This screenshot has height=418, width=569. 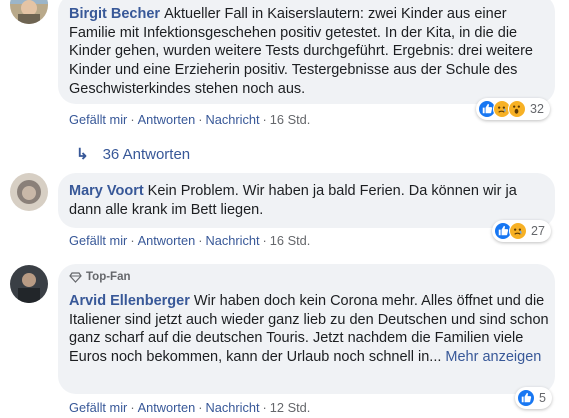 What do you see at coordinates (82, 154) in the screenshot?
I see `reply-arrow-icon: ↳` at bounding box center [82, 154].